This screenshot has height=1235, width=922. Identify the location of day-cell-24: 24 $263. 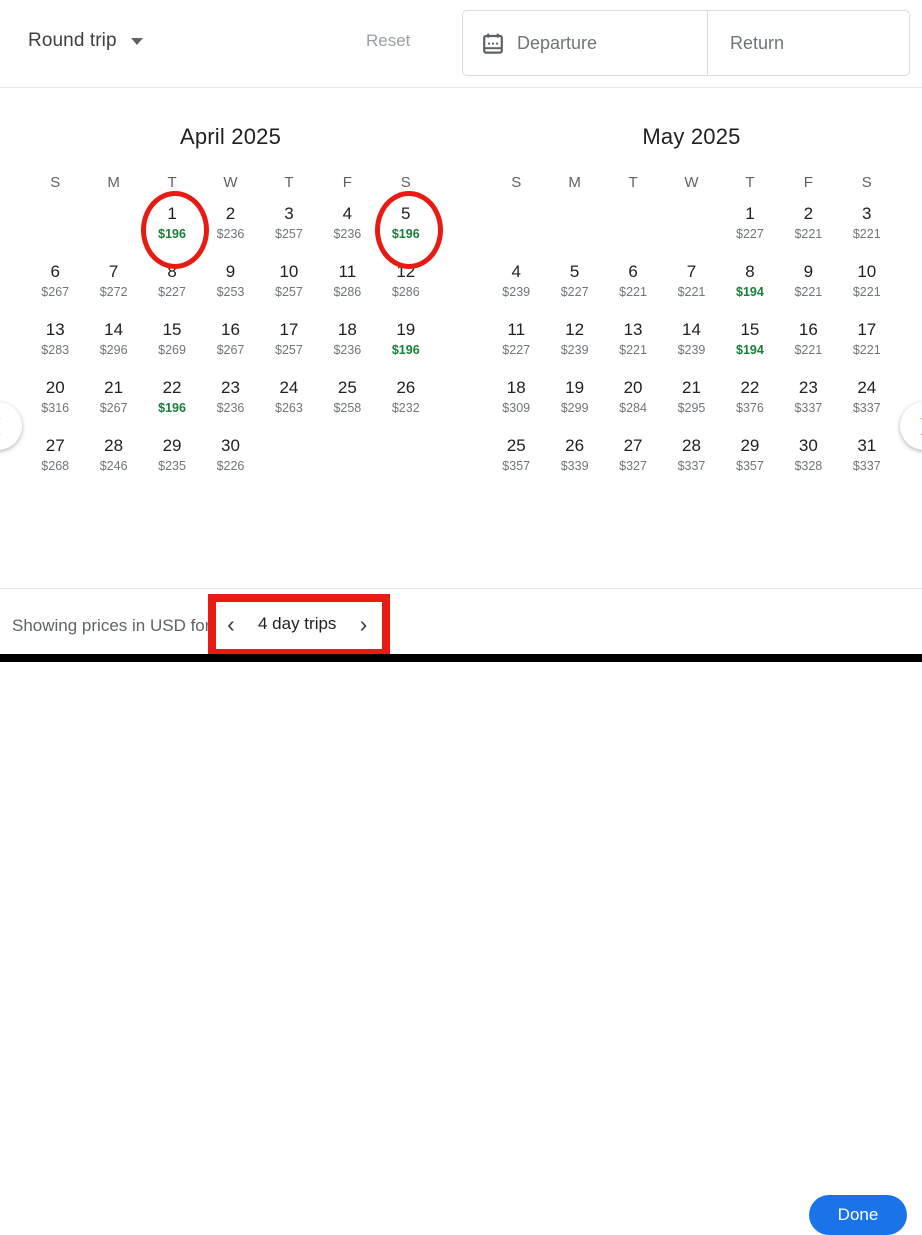
(289, 401).